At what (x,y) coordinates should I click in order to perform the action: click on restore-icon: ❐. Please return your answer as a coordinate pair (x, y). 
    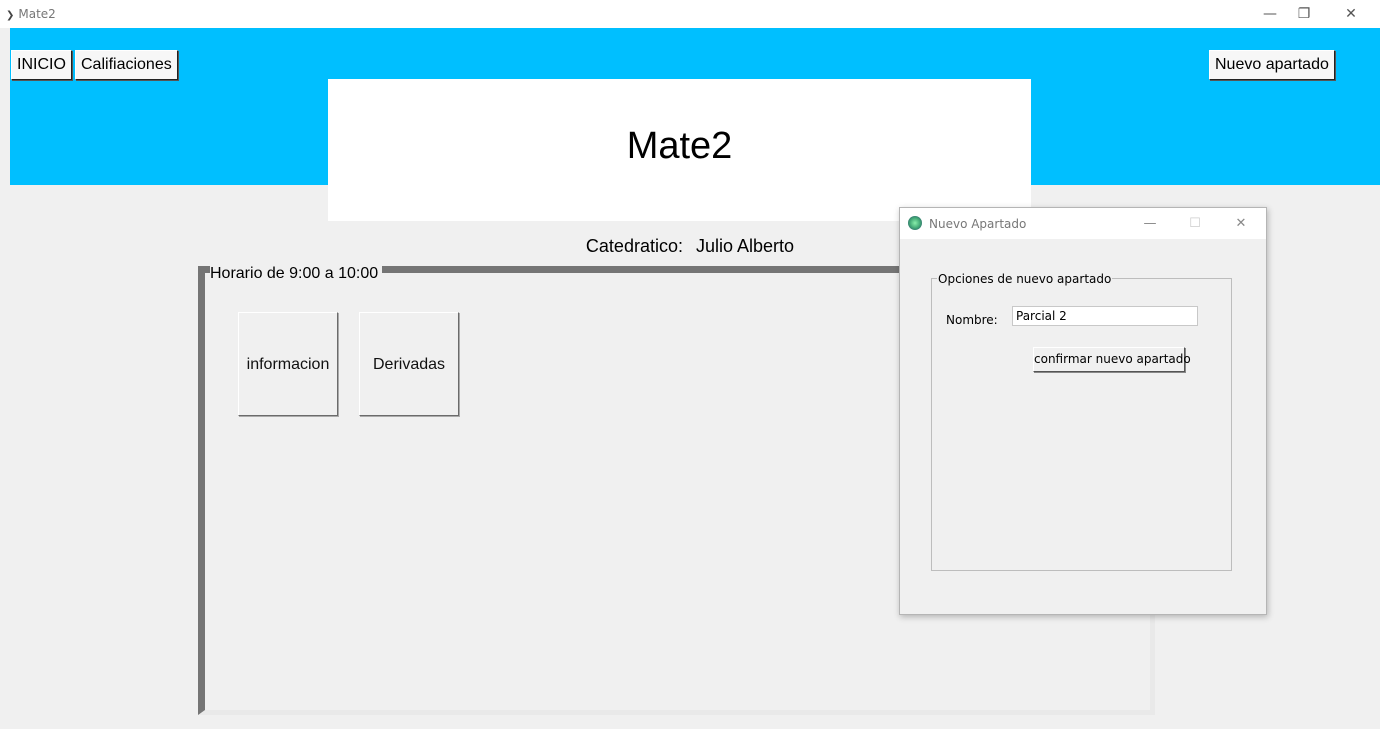
    Looking at the image, I should click on (1304, 14).